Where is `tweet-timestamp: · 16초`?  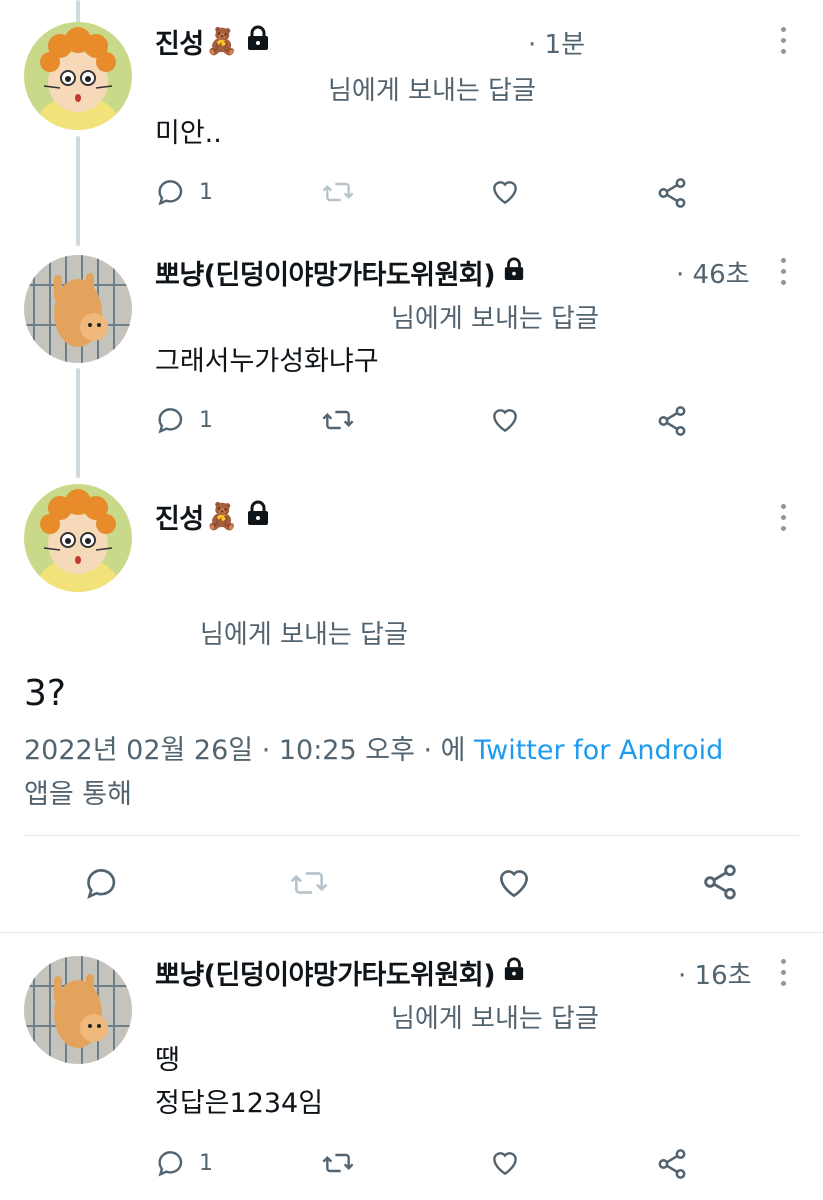 tweet-timestamp: · 16초 is located at coordinates (715, 973).